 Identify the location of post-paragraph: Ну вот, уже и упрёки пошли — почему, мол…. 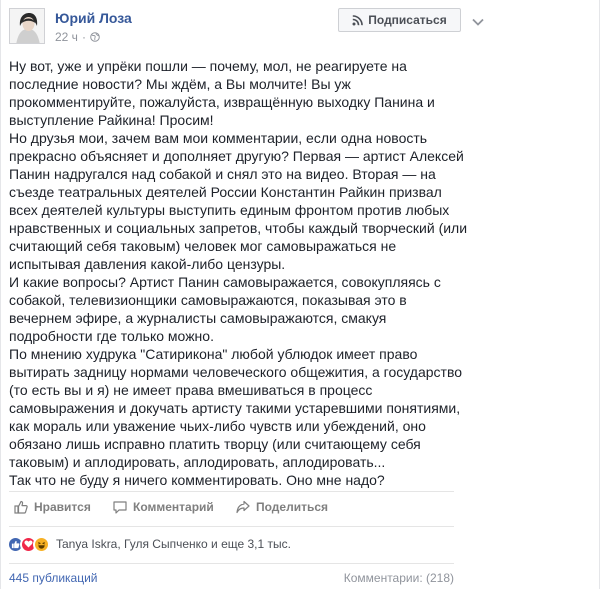
(222, 93).